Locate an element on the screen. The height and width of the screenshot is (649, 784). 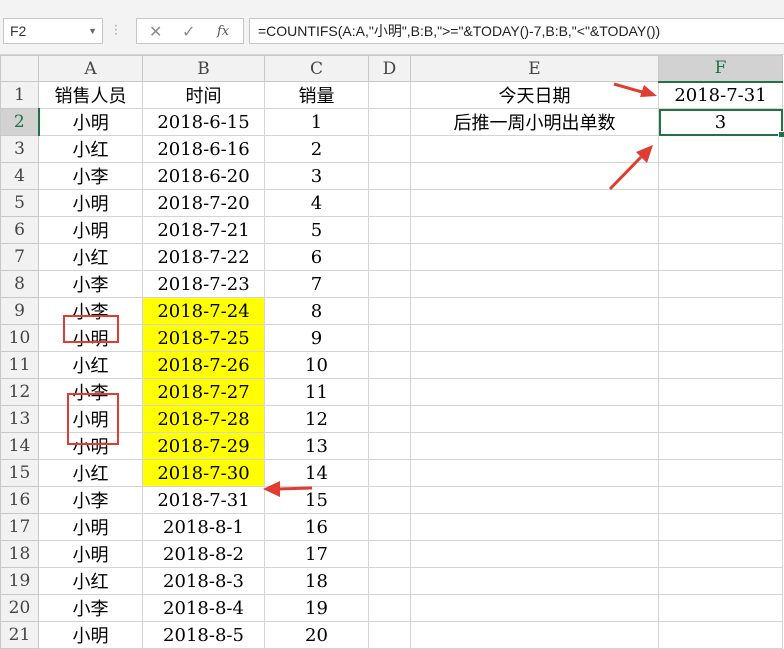
cell-f3 is located at coordinates (720, 149).